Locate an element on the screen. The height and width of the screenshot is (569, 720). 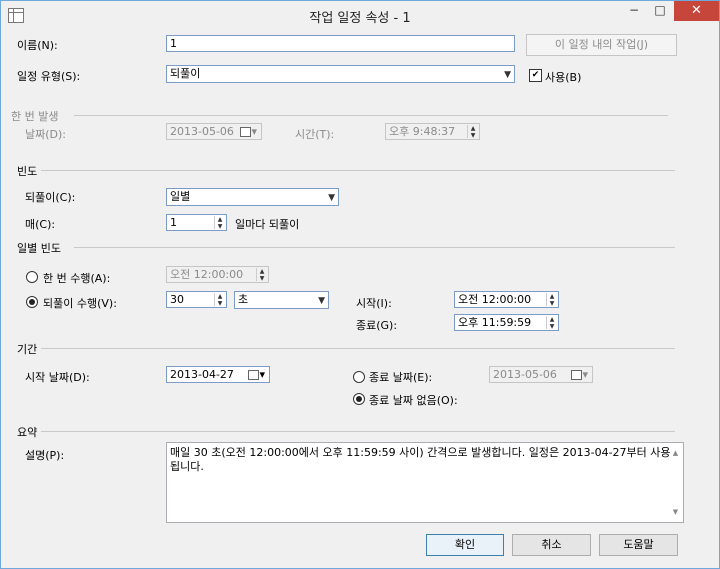
every-radio is located at coordinates (32, 302).